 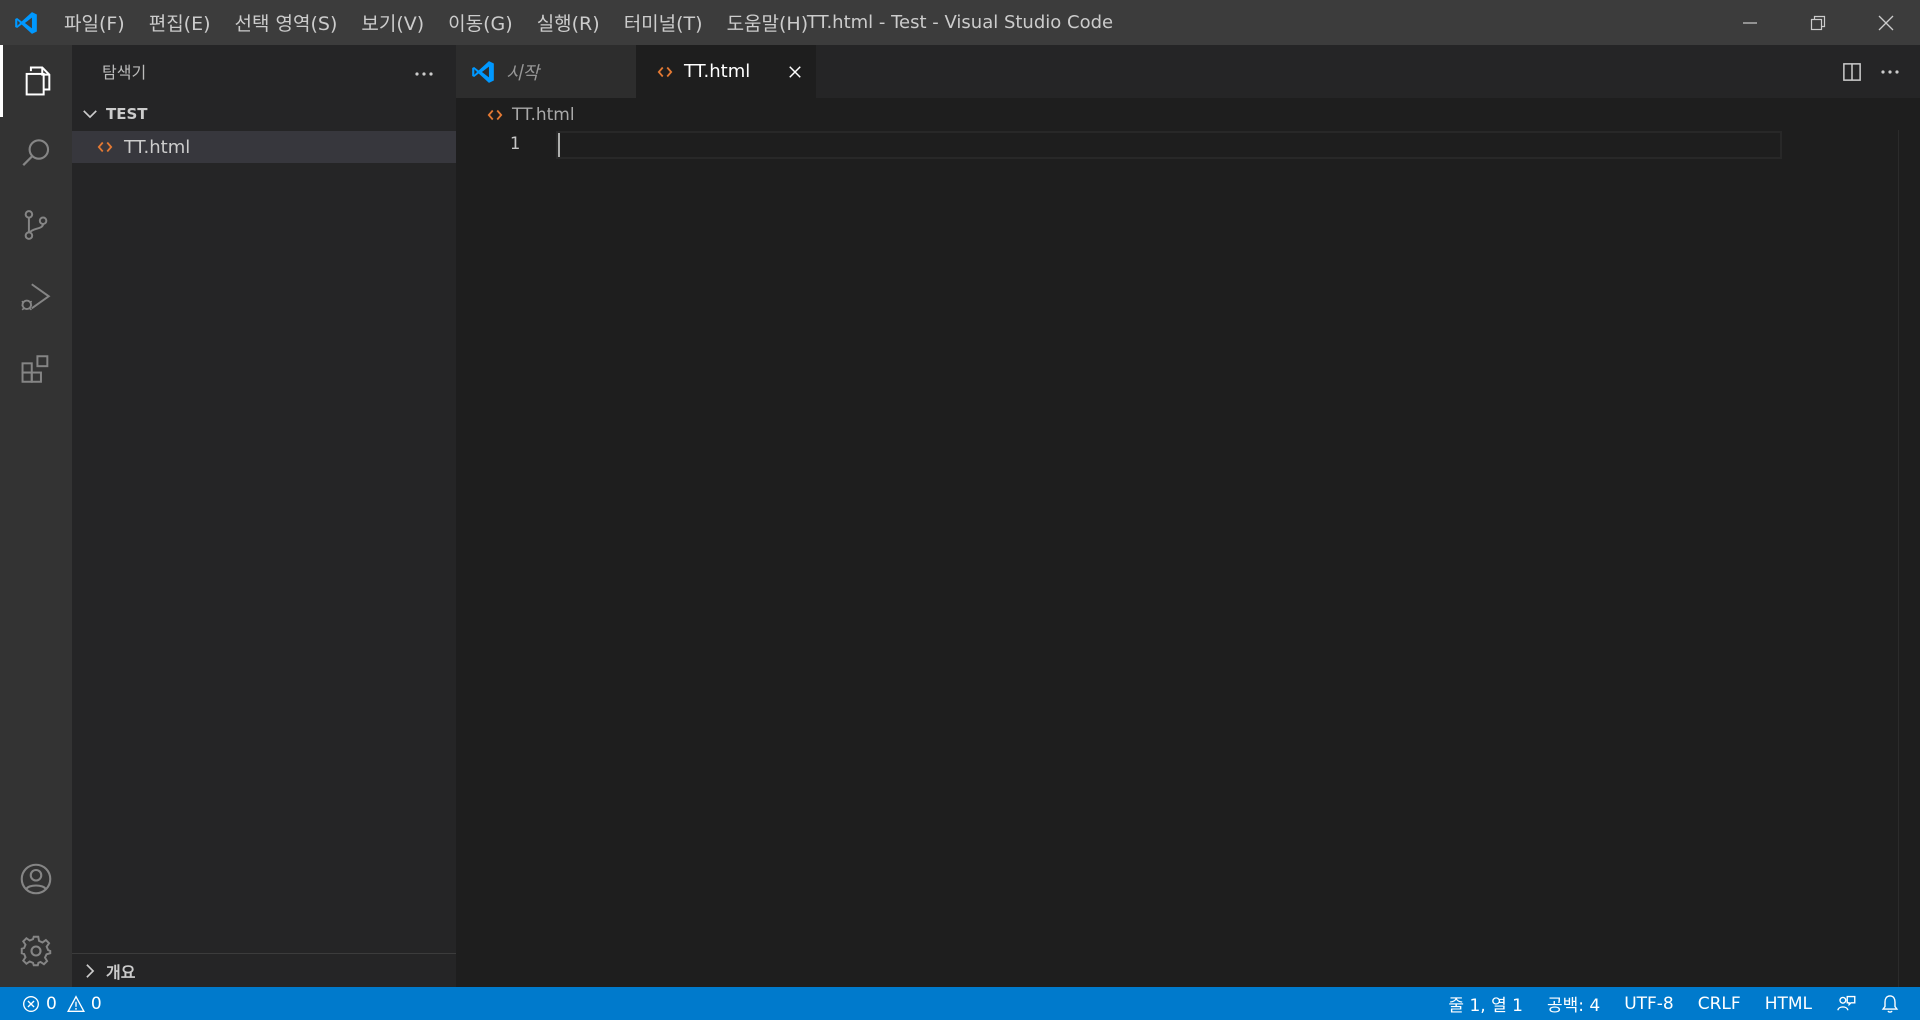 What do you see at coordinates (75, 1003) in the screenshot?
I see `warning-icon` at bounding box center [75, 1003].